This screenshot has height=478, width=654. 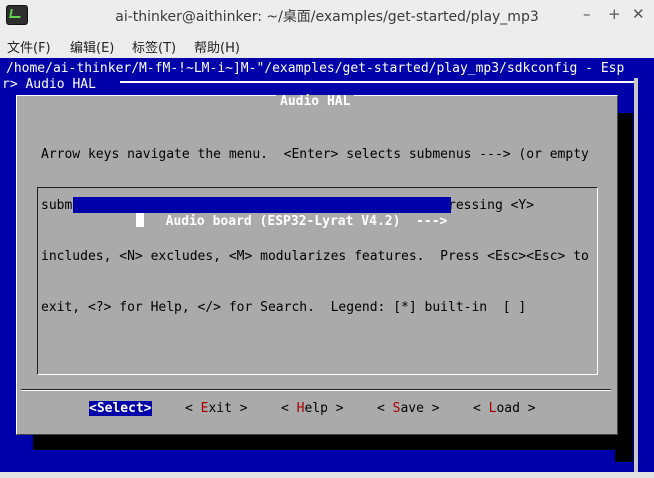 I want to click on select-button: <Select>, so click(x=120, y=409).